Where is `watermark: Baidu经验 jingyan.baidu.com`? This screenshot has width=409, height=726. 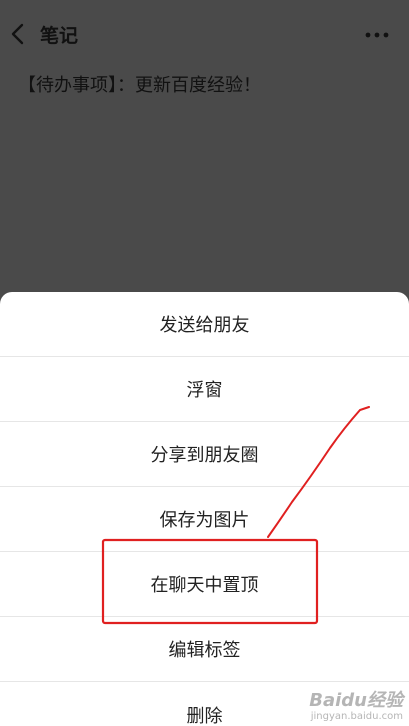
watermark: Baidu经验 jingyan.baidu.com is located at coordinates (356, 706).